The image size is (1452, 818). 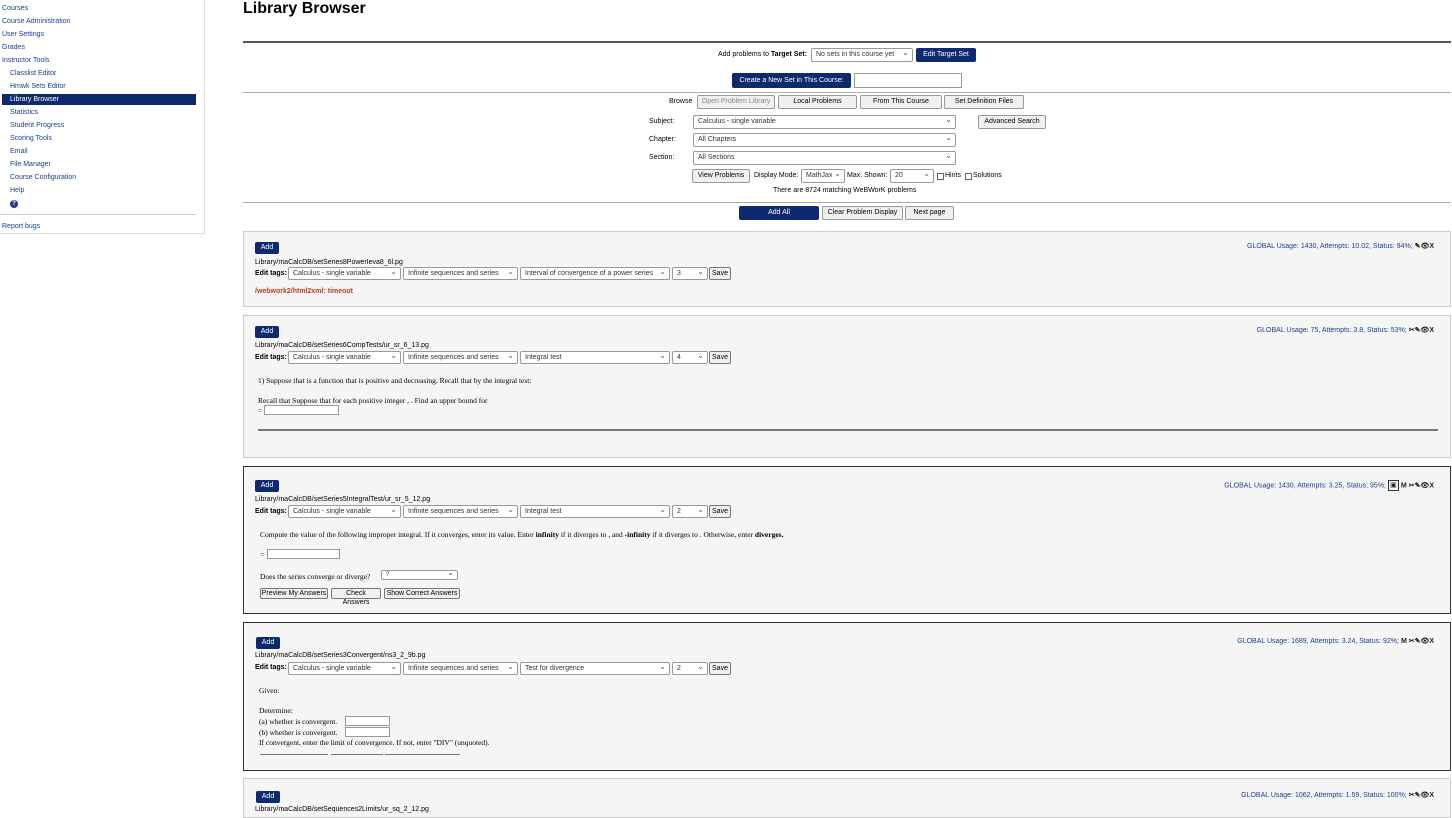 What do you see at coordinates (779, 213) in the screenshot?
I see `add-all-button: Add All` at bounding box center [779, 213].